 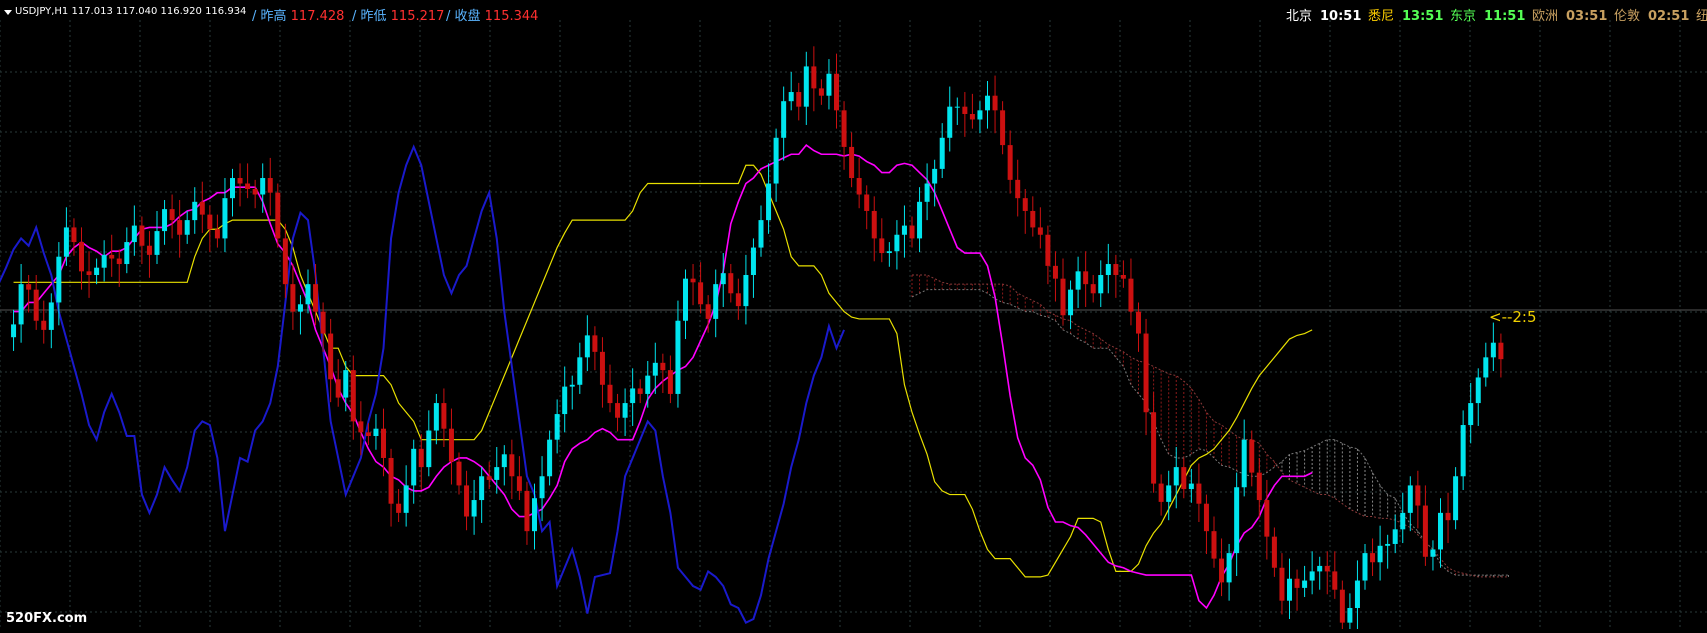 What do you see at coordinates (1505, 16) in the screenshot?
I see `clock-time: 11:51` at bounding box center [1505, 16].